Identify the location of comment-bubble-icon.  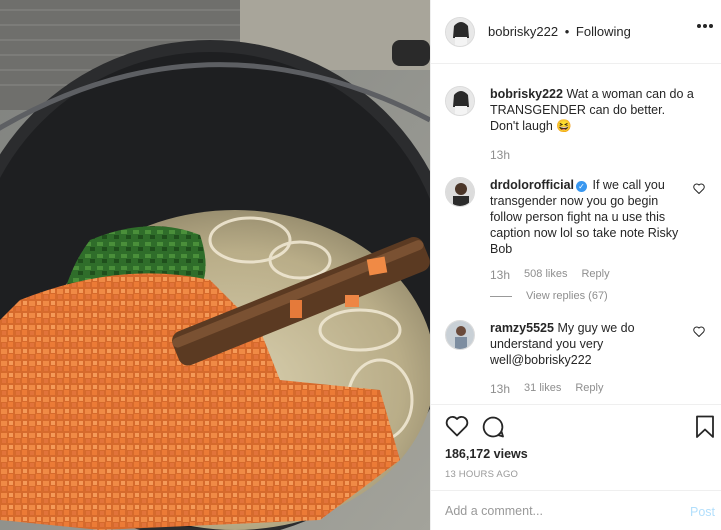
(493, 427).